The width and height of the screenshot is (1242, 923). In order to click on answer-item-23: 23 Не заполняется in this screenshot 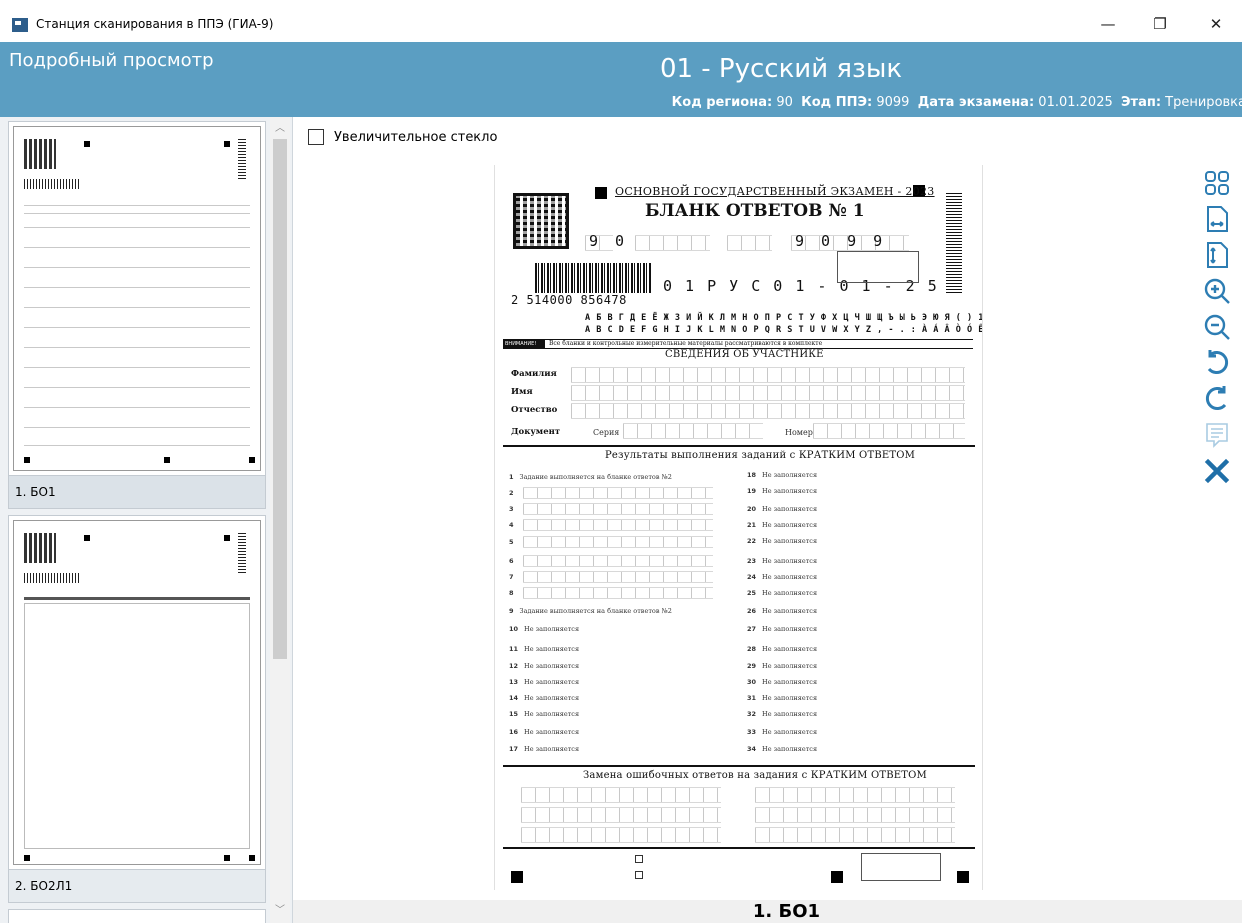, I will do `click(782, 561)`.